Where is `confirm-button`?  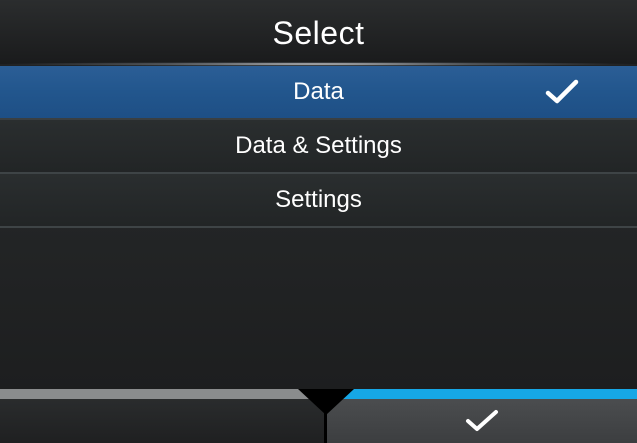 confirm-button is located at coordinates (482, 421).